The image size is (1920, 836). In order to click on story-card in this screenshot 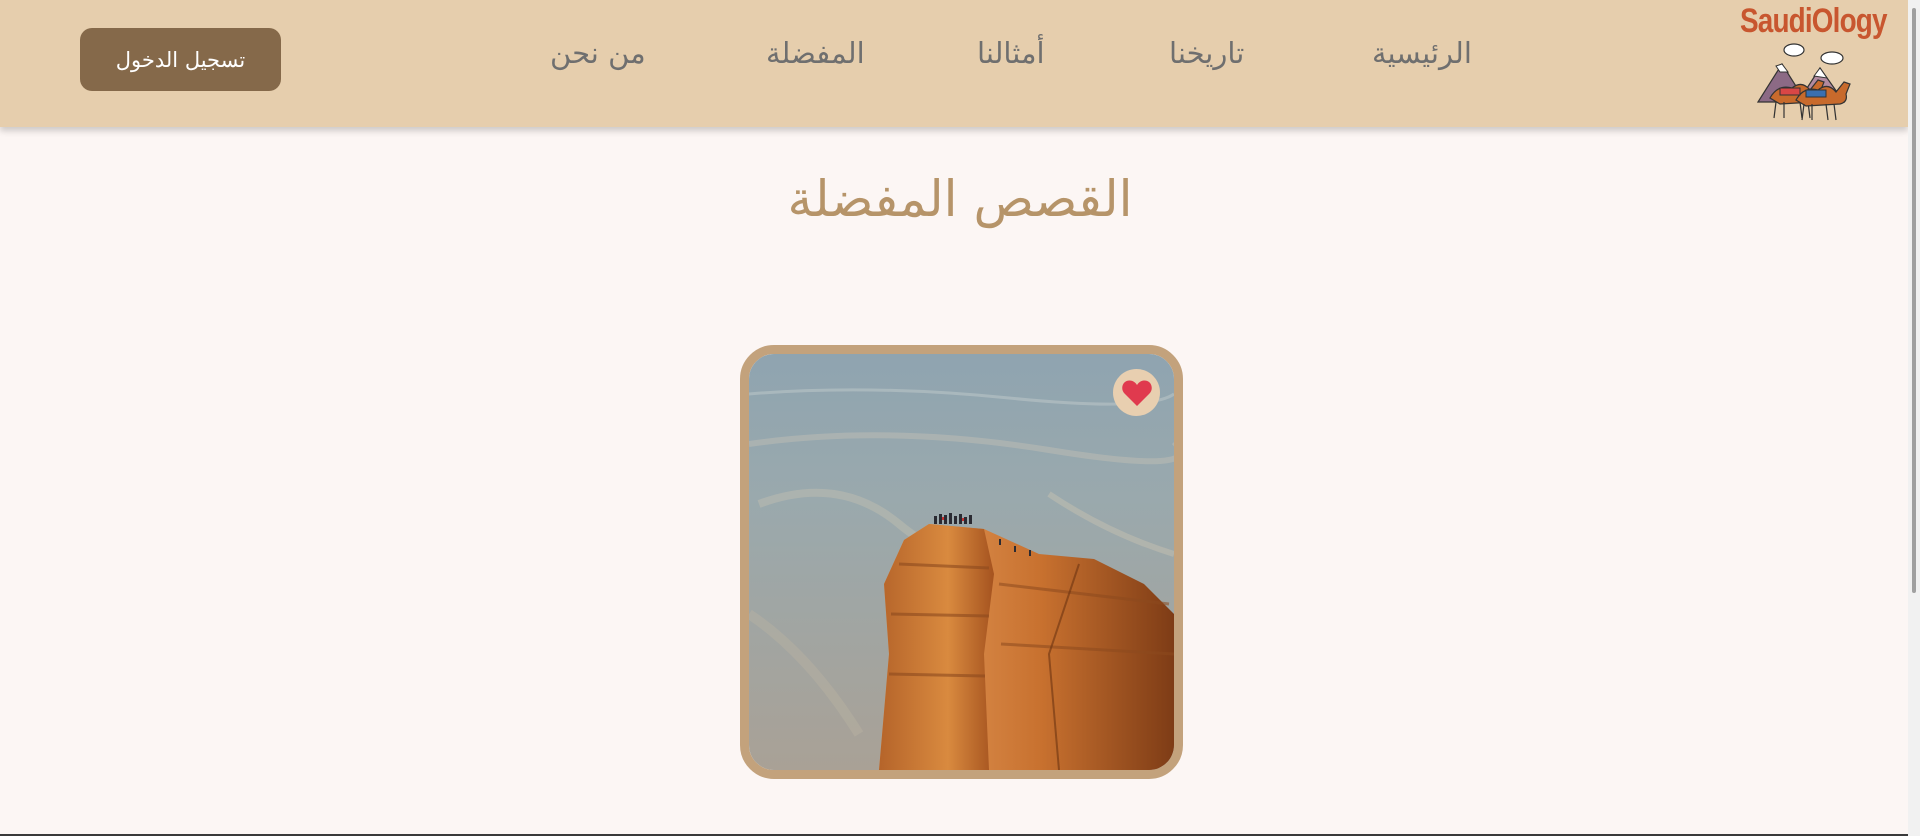, I will do `click(961, 562)`.